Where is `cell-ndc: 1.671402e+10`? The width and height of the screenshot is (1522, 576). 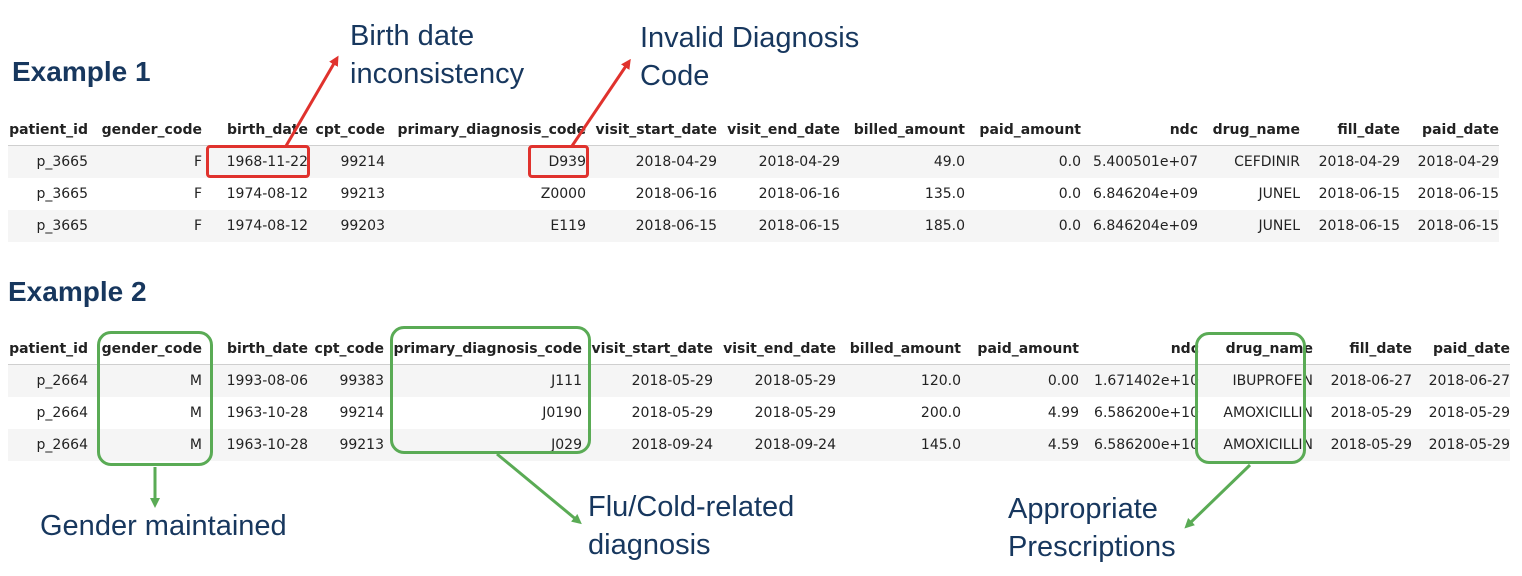
cell-ndc: 1.671402e+10 is located at coordinates (1139, 380).